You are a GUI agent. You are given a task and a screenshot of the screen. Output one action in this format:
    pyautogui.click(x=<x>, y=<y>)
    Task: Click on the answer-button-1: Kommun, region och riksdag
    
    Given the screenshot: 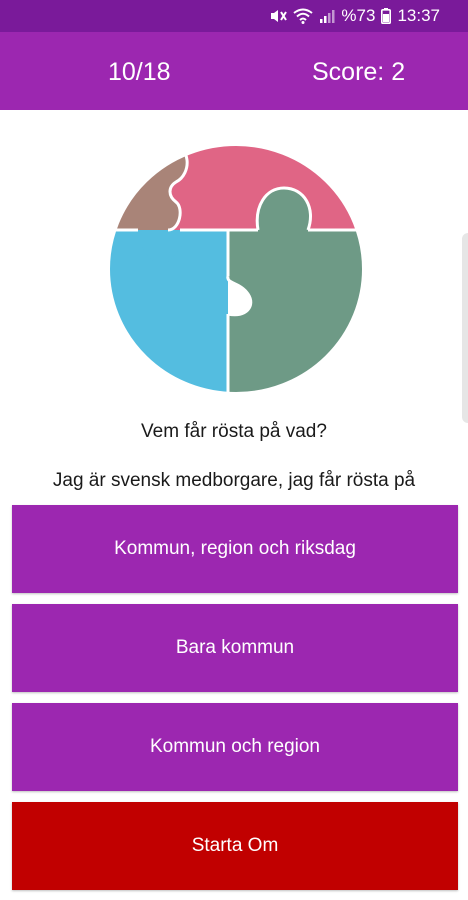 What is the action you would take?
    pyautogui.click(x=235, y=549)
    